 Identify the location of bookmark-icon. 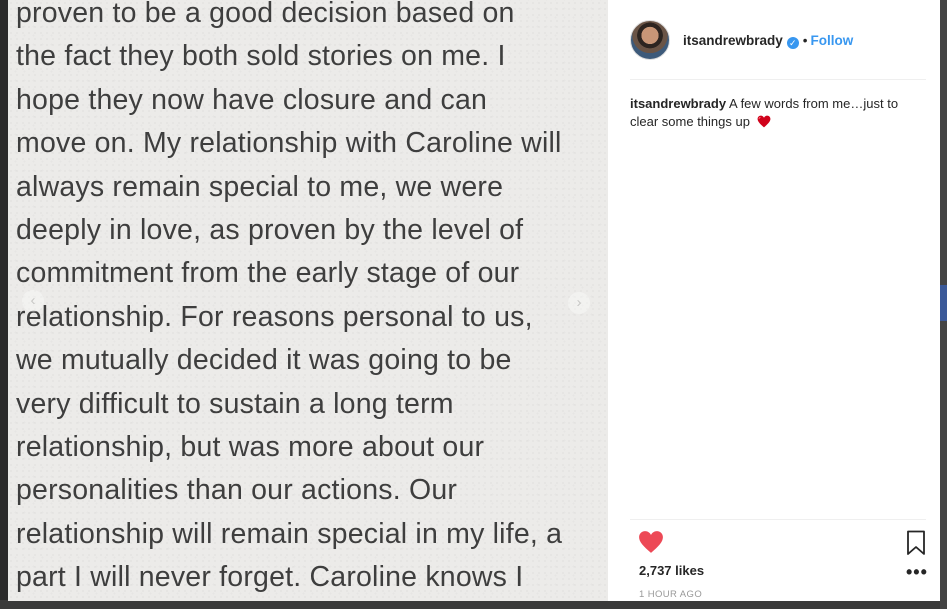
(916, 543).